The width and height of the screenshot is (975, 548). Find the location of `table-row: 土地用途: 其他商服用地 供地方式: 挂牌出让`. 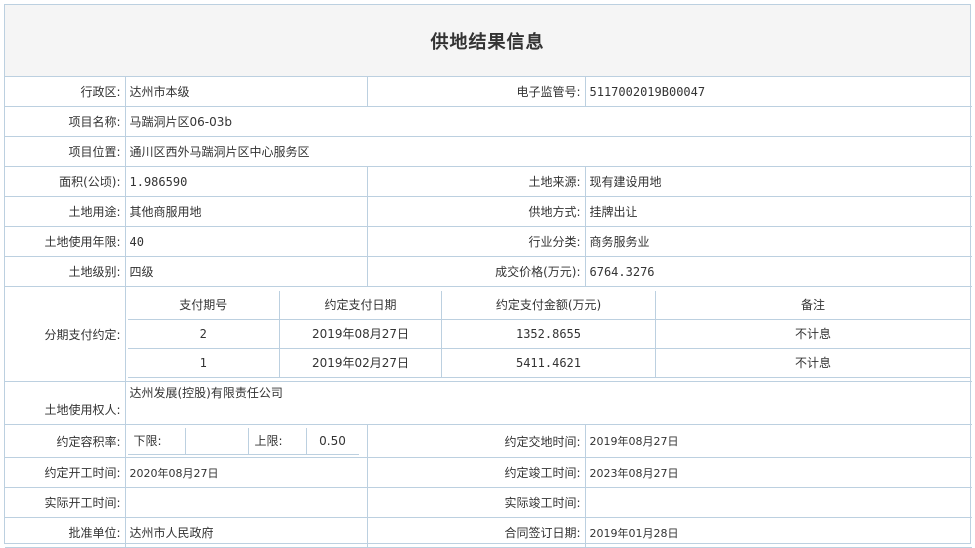

table-row: 土地用途: 其他商服用地 供地方式: 挂牌出让 is located at coordinates (488, 211).